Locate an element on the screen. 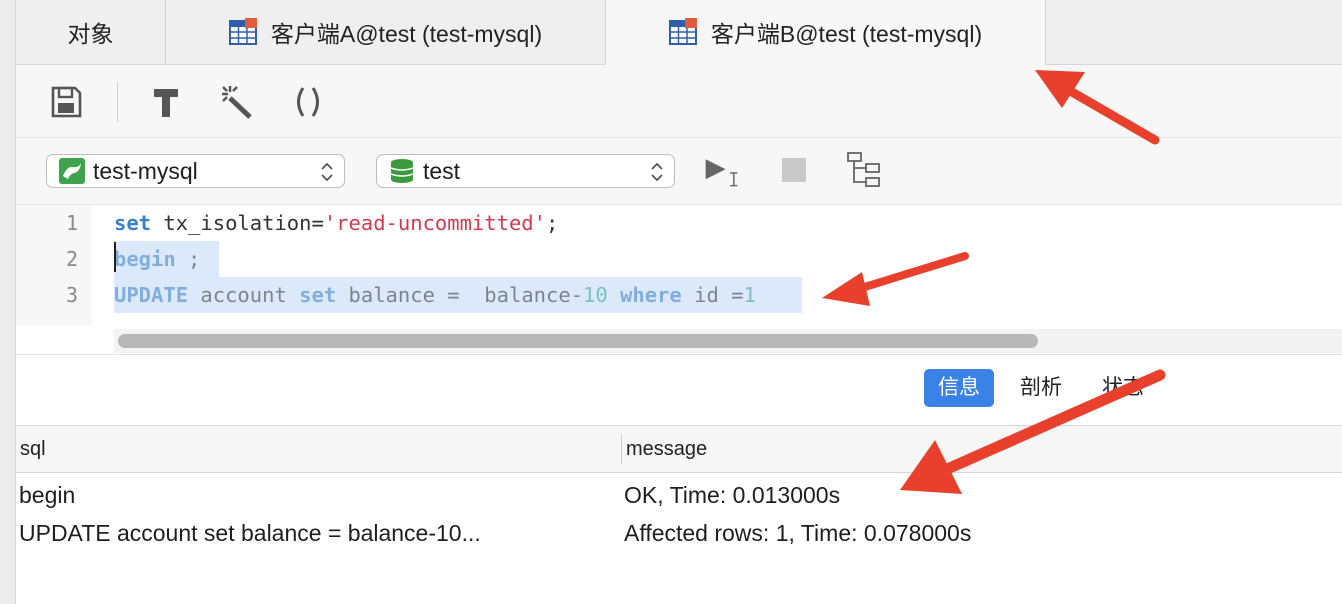 This screenshot has height=604, width=1342. tab-profile: 剖析 is located at coordinates (1041, 388).